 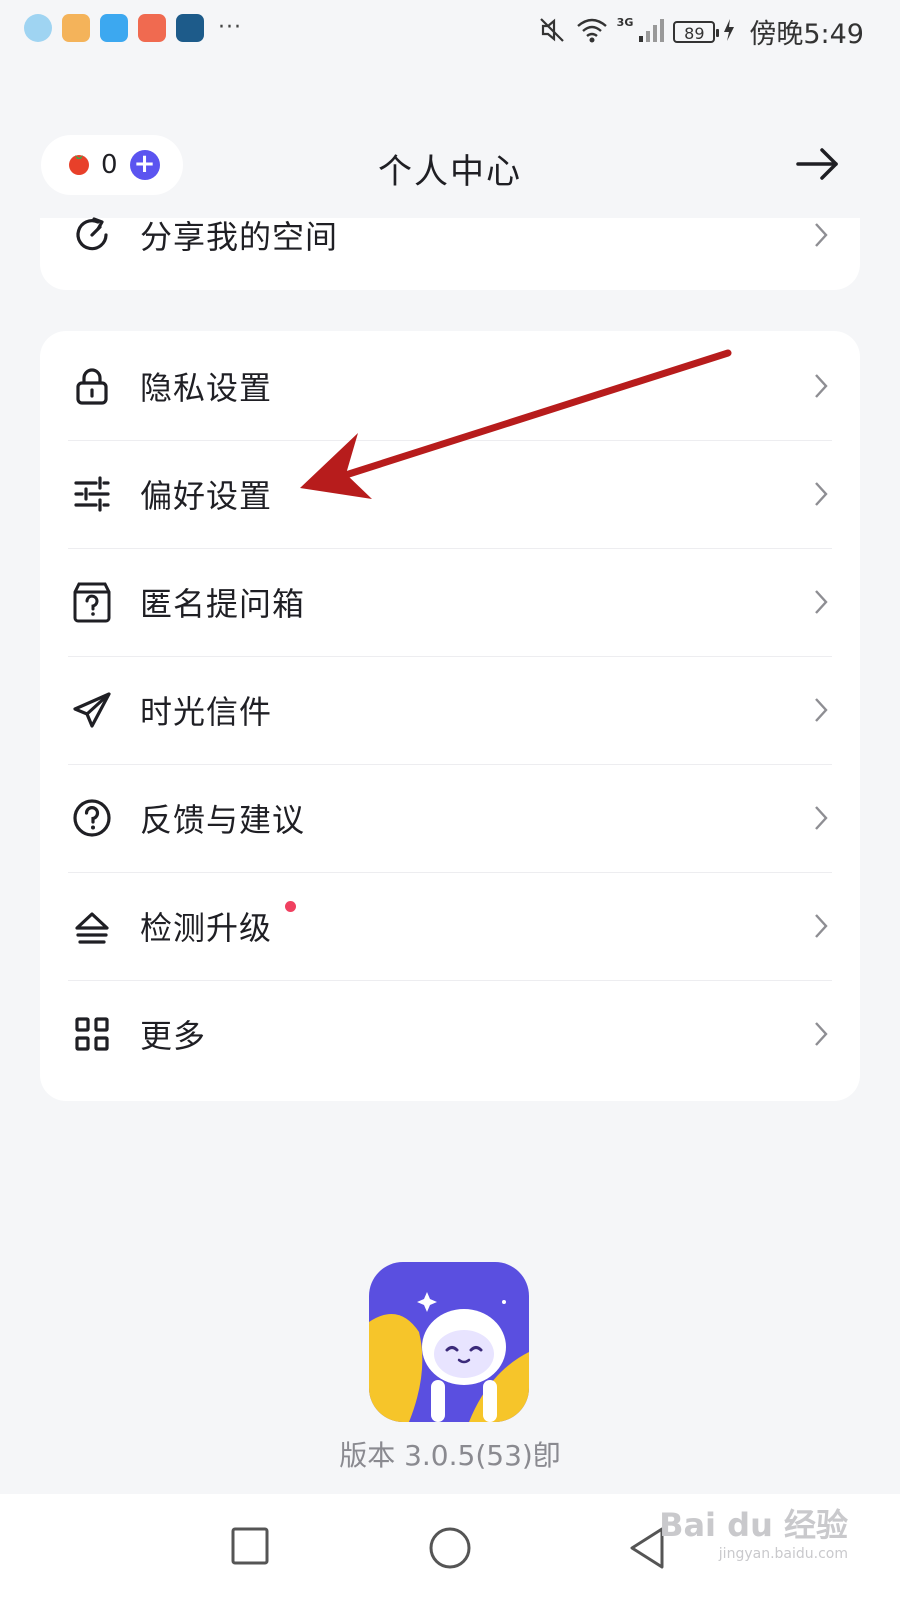 What do you see at coordinates (450, 818) in the screenshot?
I see `menu-item-feedback: 反馈与建议` at bounding box center [450, 818].